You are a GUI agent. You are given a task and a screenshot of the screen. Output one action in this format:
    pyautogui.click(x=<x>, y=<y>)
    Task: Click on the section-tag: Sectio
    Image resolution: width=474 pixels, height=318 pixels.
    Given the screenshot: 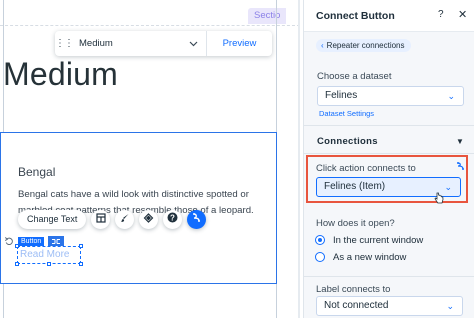 What is the action you would take?
    pyautogui.click(x=267, y=16)
    